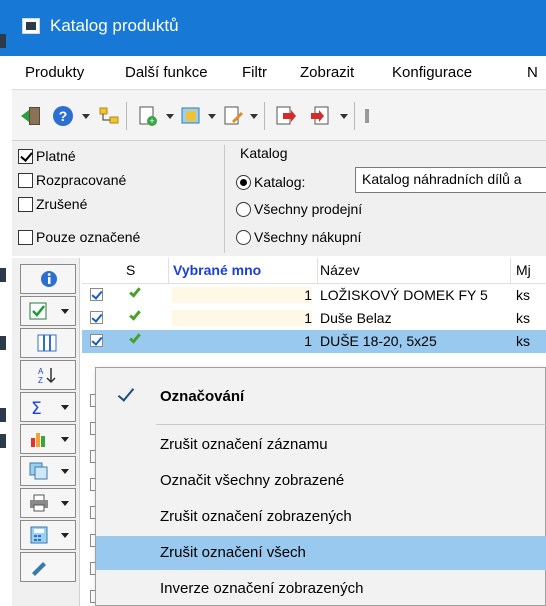 This screenshot has width=546, height=606. Describe the element at coordinates (252, 480) in the screenshot. I see `menu-item-label: Označit všechny zobrazené` at that location.